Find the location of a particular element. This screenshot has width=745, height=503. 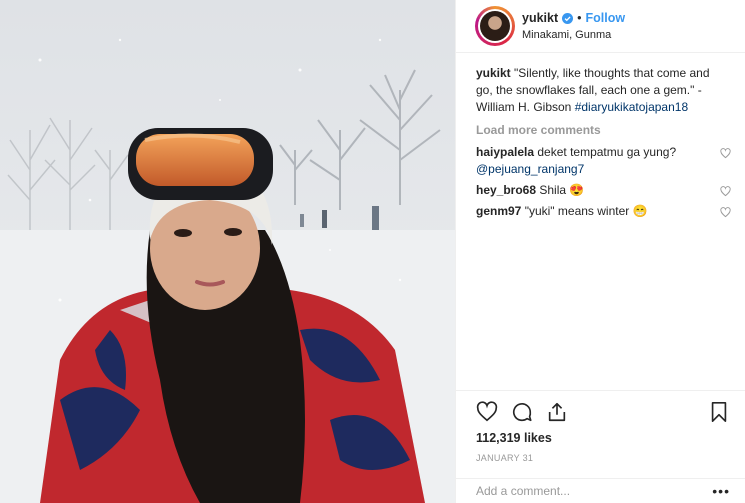

share-upload-icon is located at coordinates (557, 412).